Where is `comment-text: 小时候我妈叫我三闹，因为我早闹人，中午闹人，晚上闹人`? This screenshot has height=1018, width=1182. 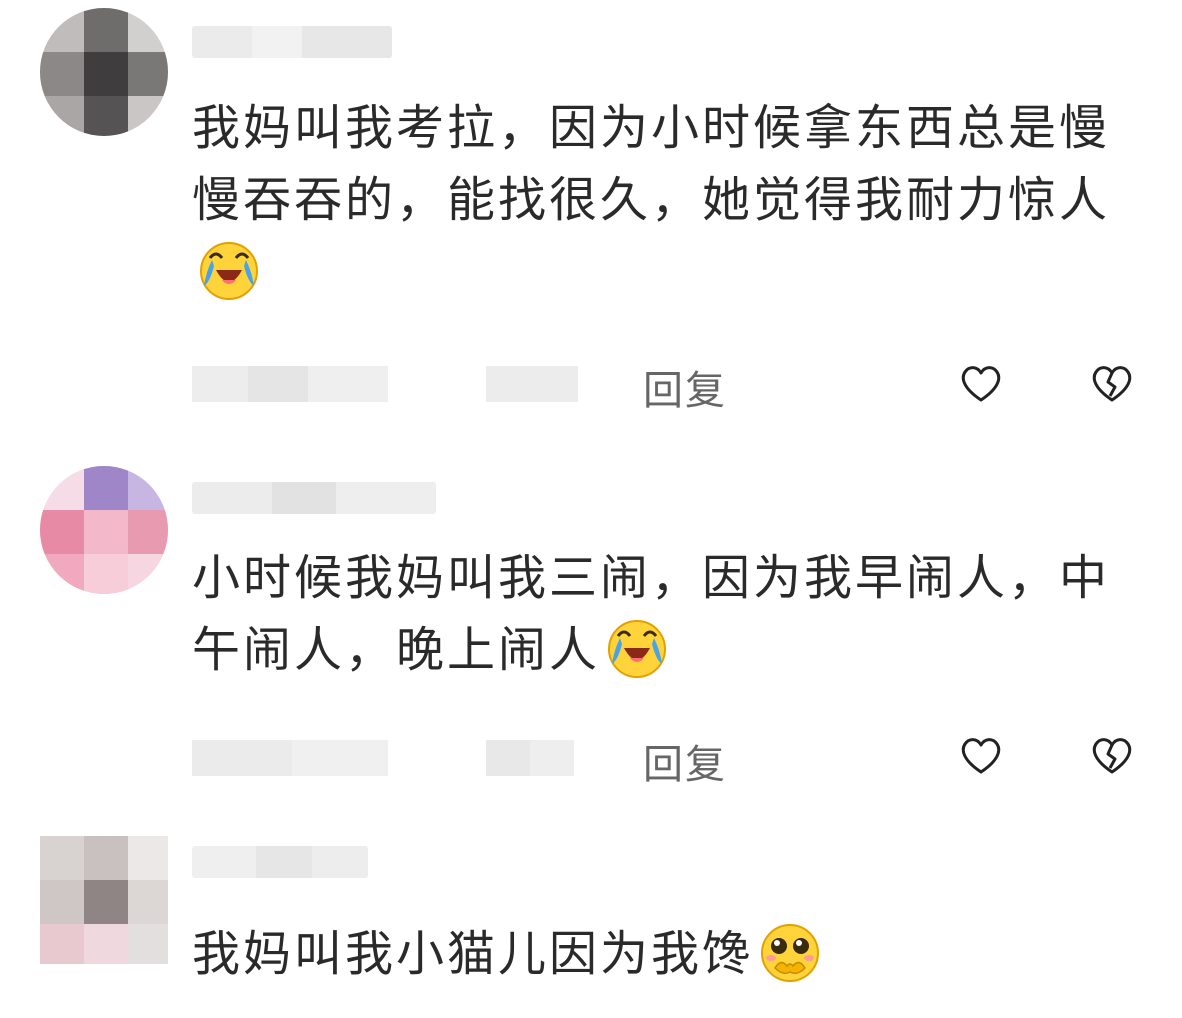 comment-text: 小时候我妈叫我三闹，因为我早闹人，中午闹人，晚上闹人 is located at coordinates (651, 614).